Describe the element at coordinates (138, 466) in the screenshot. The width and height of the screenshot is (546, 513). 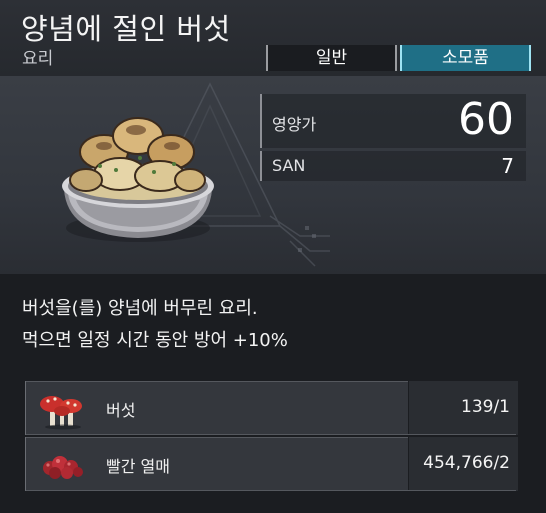
I see `ingredient-name: 빨간 열매` at that location.